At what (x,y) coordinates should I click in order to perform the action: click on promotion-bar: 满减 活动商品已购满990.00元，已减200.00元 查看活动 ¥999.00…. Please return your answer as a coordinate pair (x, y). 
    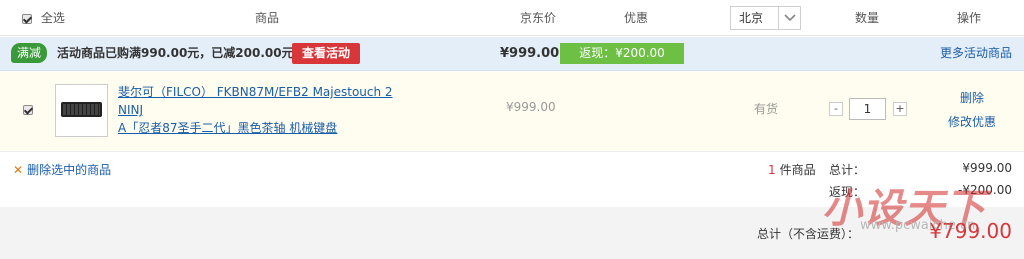
    Looking at the image, I should click on (512, 54).